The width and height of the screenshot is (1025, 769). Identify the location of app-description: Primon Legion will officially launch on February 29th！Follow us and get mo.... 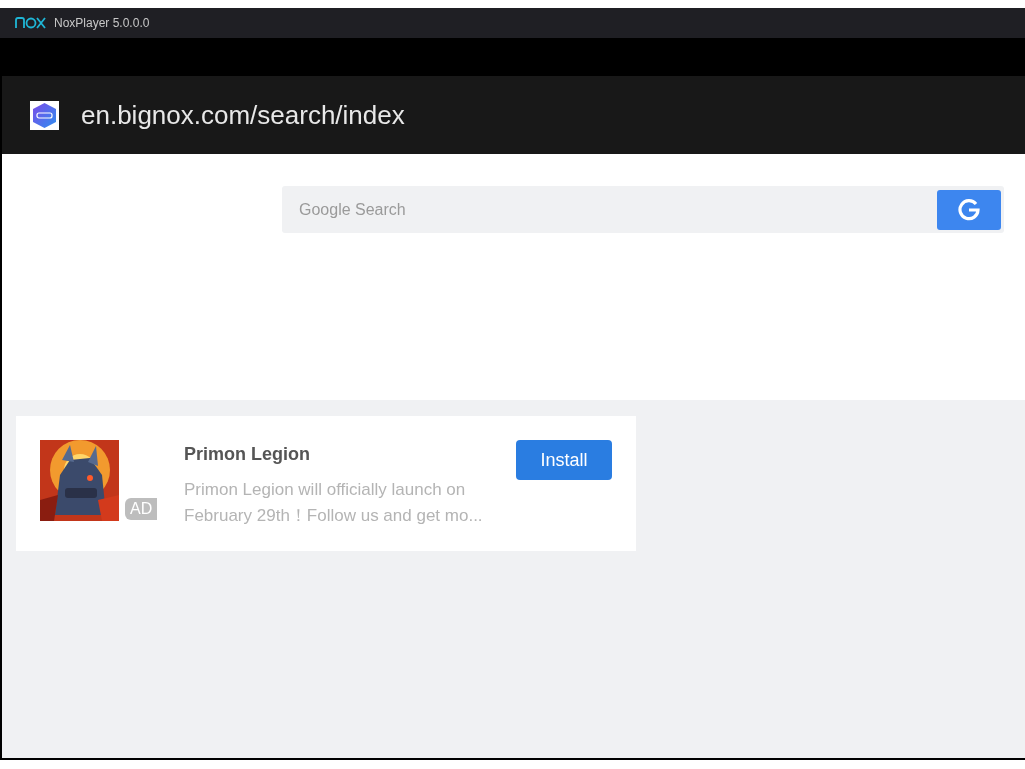
(334, 503).